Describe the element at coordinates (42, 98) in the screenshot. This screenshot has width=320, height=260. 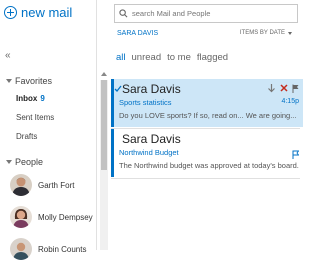
I see `unread-count-badge: 9` at that location.